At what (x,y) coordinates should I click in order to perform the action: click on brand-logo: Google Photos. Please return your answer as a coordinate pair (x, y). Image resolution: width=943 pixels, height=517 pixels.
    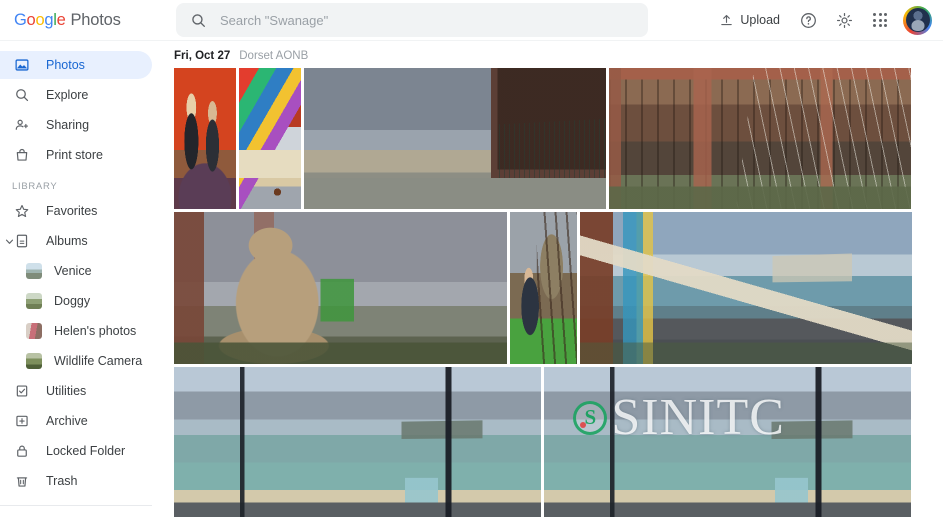
    Looking at the image, I should click on (90, 20).